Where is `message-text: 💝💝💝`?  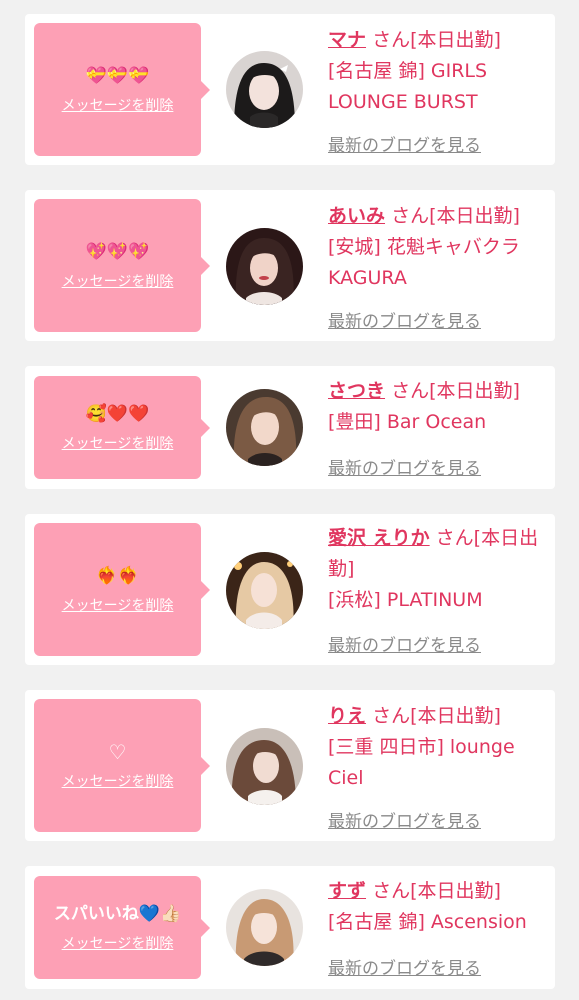 message-text: 💝💝💝 is located at coordinates (117, 75).